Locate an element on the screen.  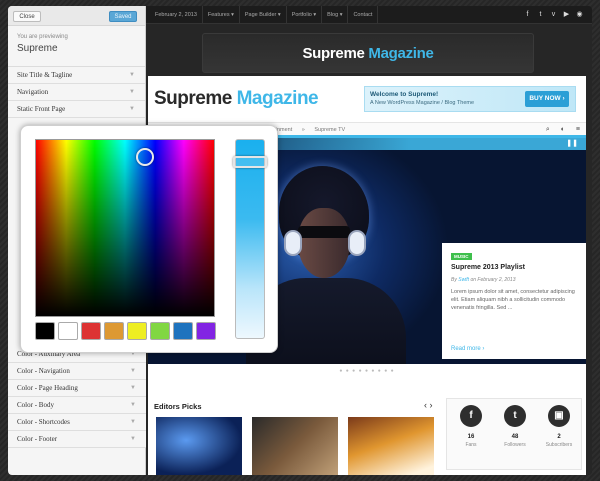
youtube-icon: ▶ is located at coordinates (566, 15).